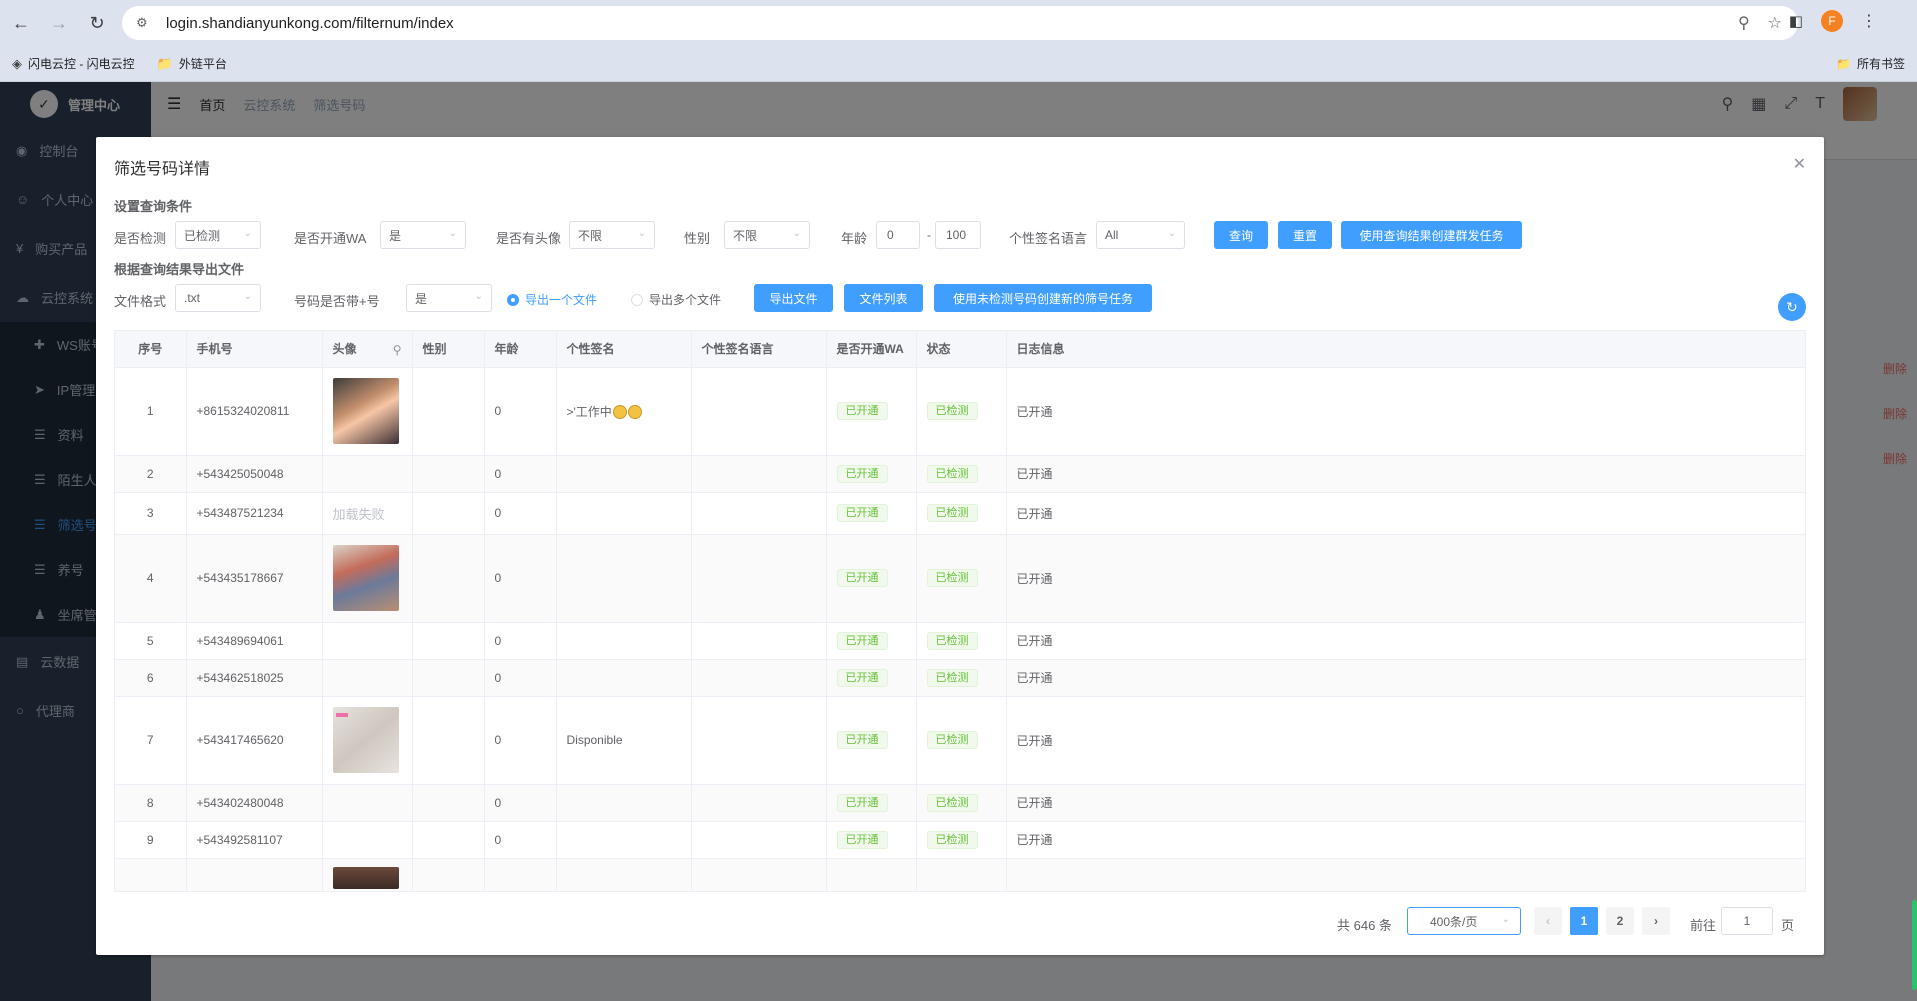 The height and width of the screenshot is (1001, 1917). What do you see at coordinates (498, 513) in the screenshot?
I see `age-cell-text: 0` at bounding box center [498, 513].